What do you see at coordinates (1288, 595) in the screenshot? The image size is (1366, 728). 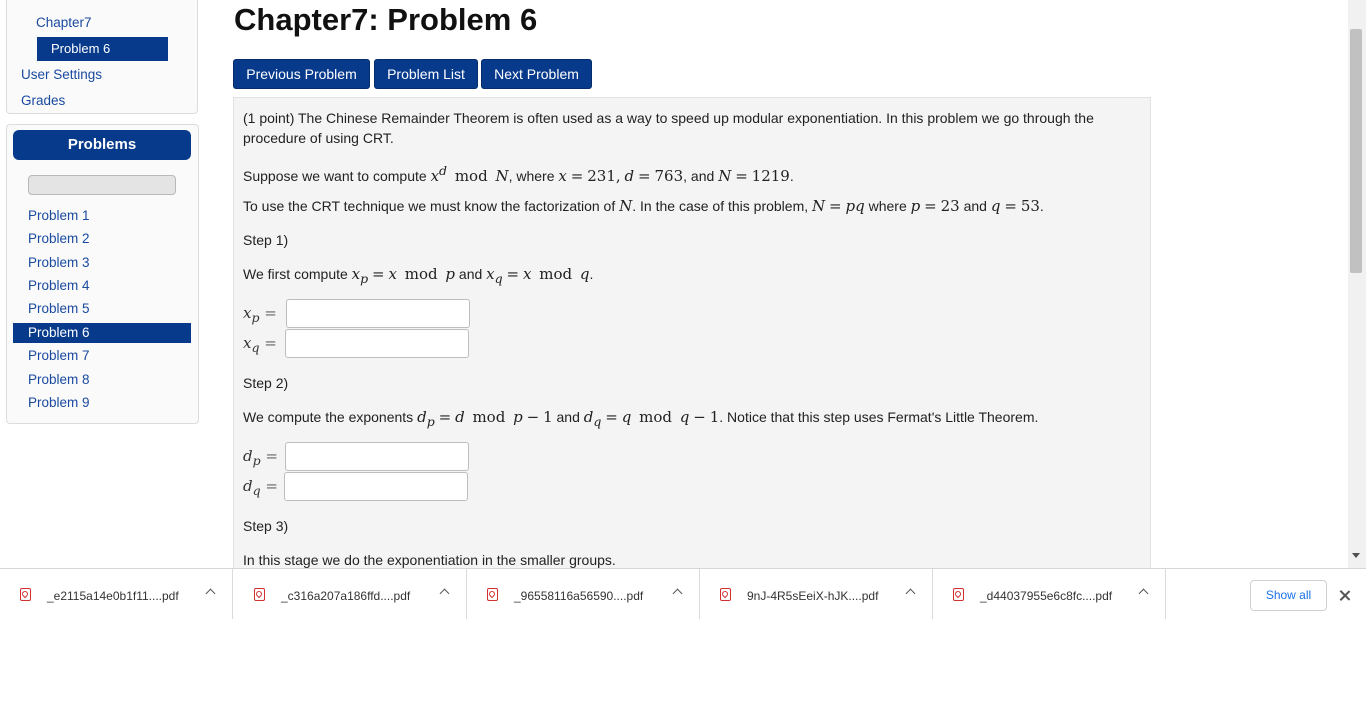 I see `show-all-downloads-button: Show all` at bounding box center [1288, 595].